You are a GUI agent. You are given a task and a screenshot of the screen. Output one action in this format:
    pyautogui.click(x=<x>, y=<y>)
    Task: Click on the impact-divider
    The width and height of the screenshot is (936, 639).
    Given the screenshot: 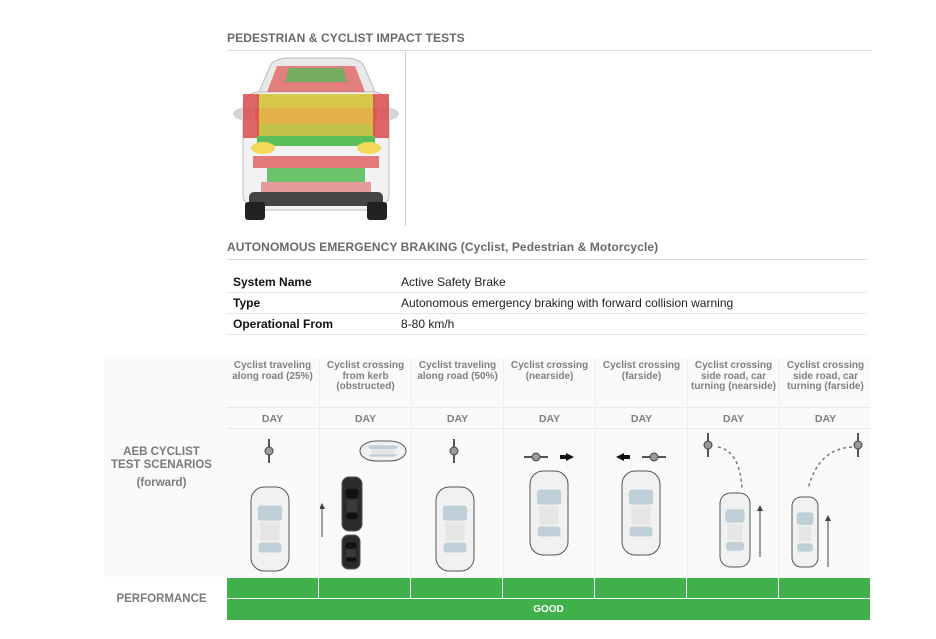 What is the action you would take?
    pyautogui.click(x=405, y=139)
    